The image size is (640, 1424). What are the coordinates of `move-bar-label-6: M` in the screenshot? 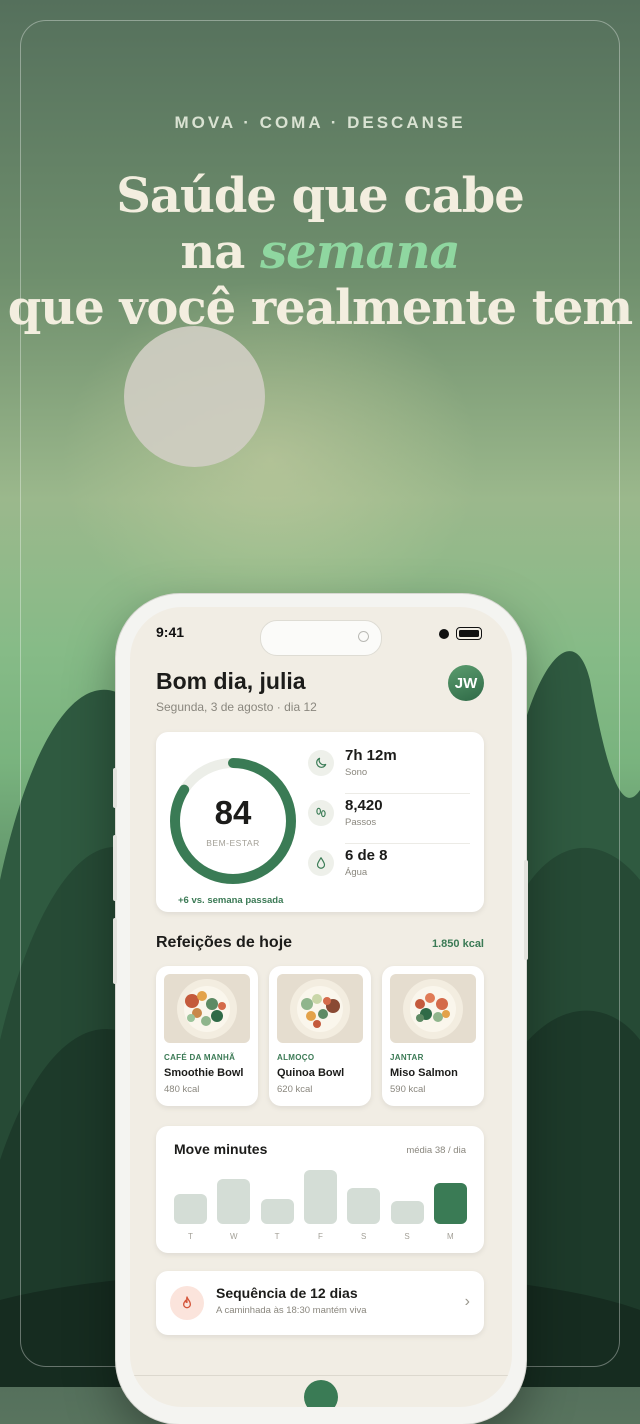 It's located at (450, 1236).